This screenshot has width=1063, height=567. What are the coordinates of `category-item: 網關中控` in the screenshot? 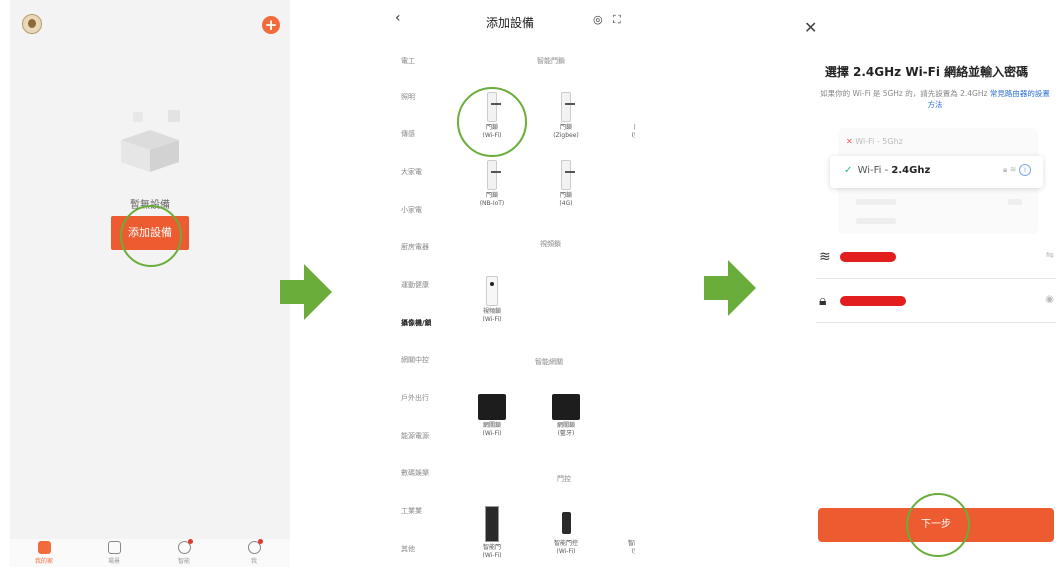 It's located at (415, 360).